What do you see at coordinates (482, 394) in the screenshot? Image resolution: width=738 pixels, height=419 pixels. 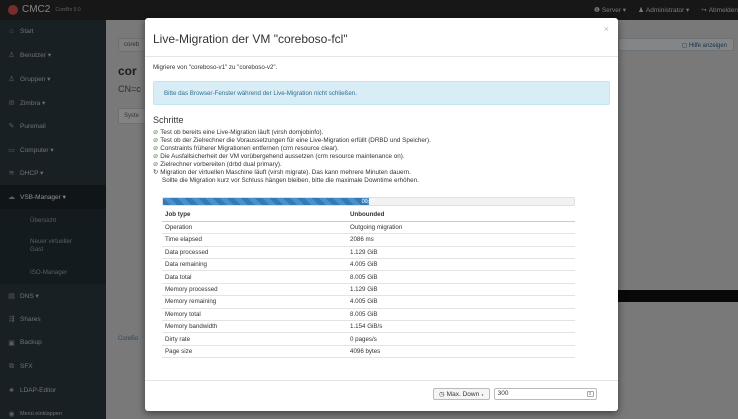 I see `info-icon: ●` at bounding box center [482, 394].